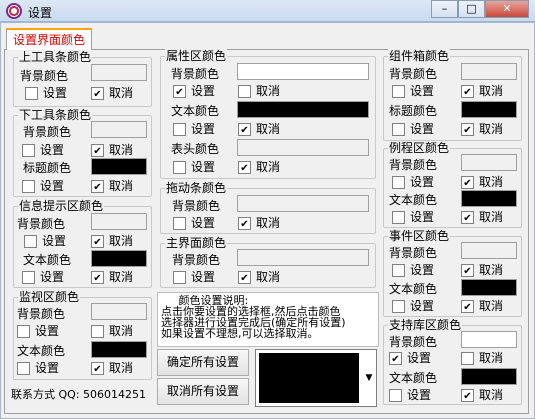 The image size is (535, 419). I want to click on color-preview, so click(309, 378).